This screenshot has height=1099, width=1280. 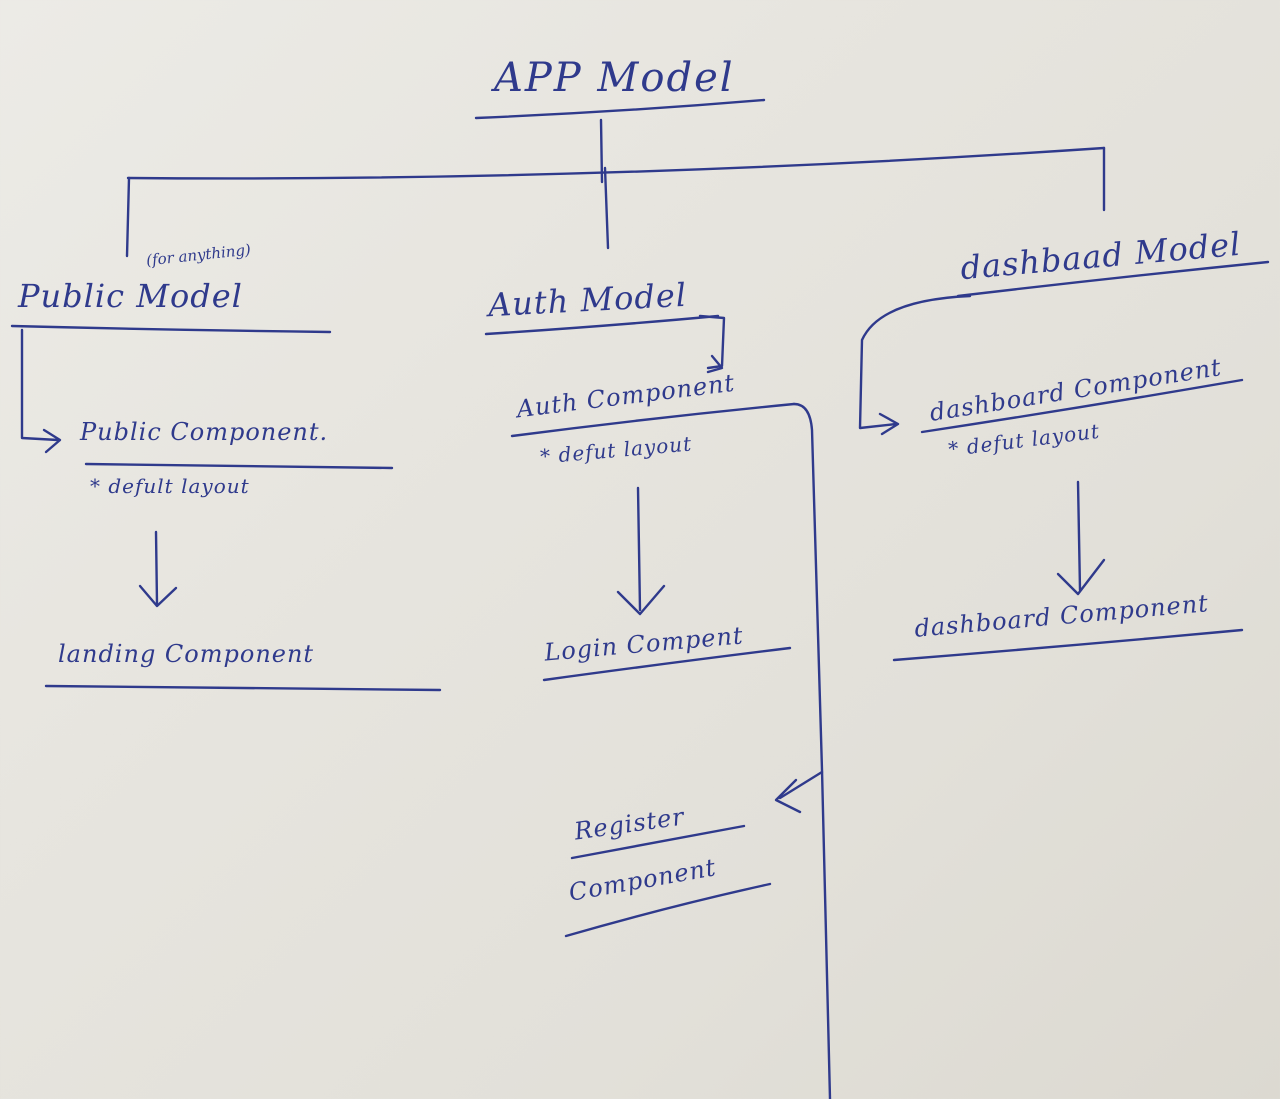 What do you see at coordinates (156, 568) in the screenshot?
I see `public-down-arrow` at bounding box center [156, 568].